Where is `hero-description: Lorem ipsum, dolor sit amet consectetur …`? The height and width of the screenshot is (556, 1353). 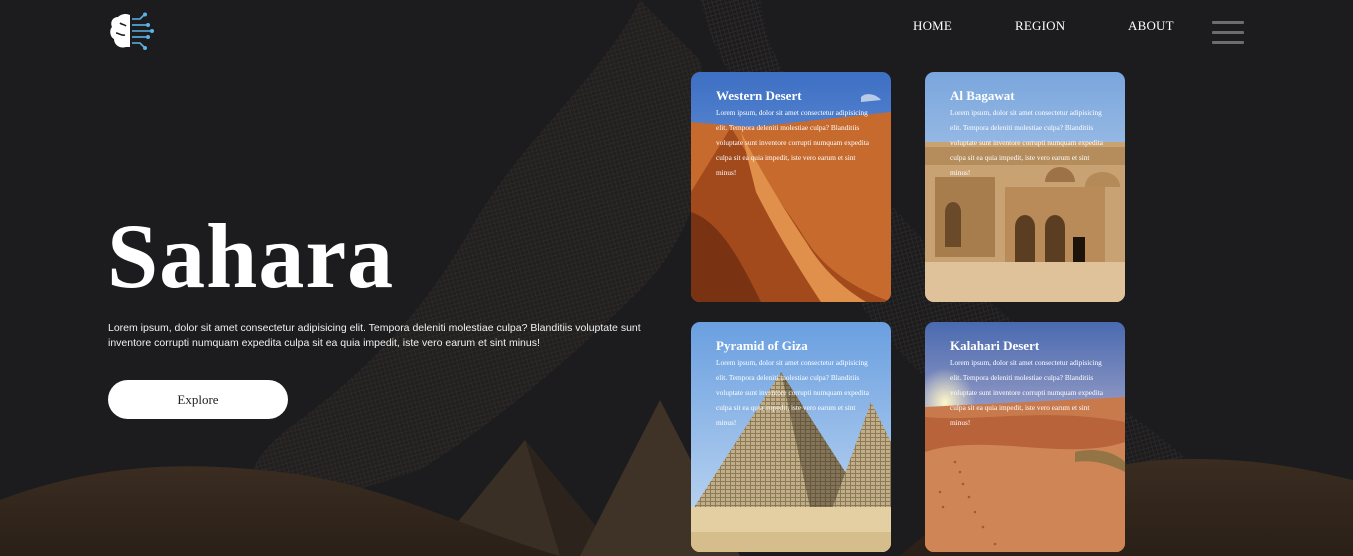
hero-description: Lorem ipsum, dolor sit amet consectetur … is located at coordinates (374, 335).